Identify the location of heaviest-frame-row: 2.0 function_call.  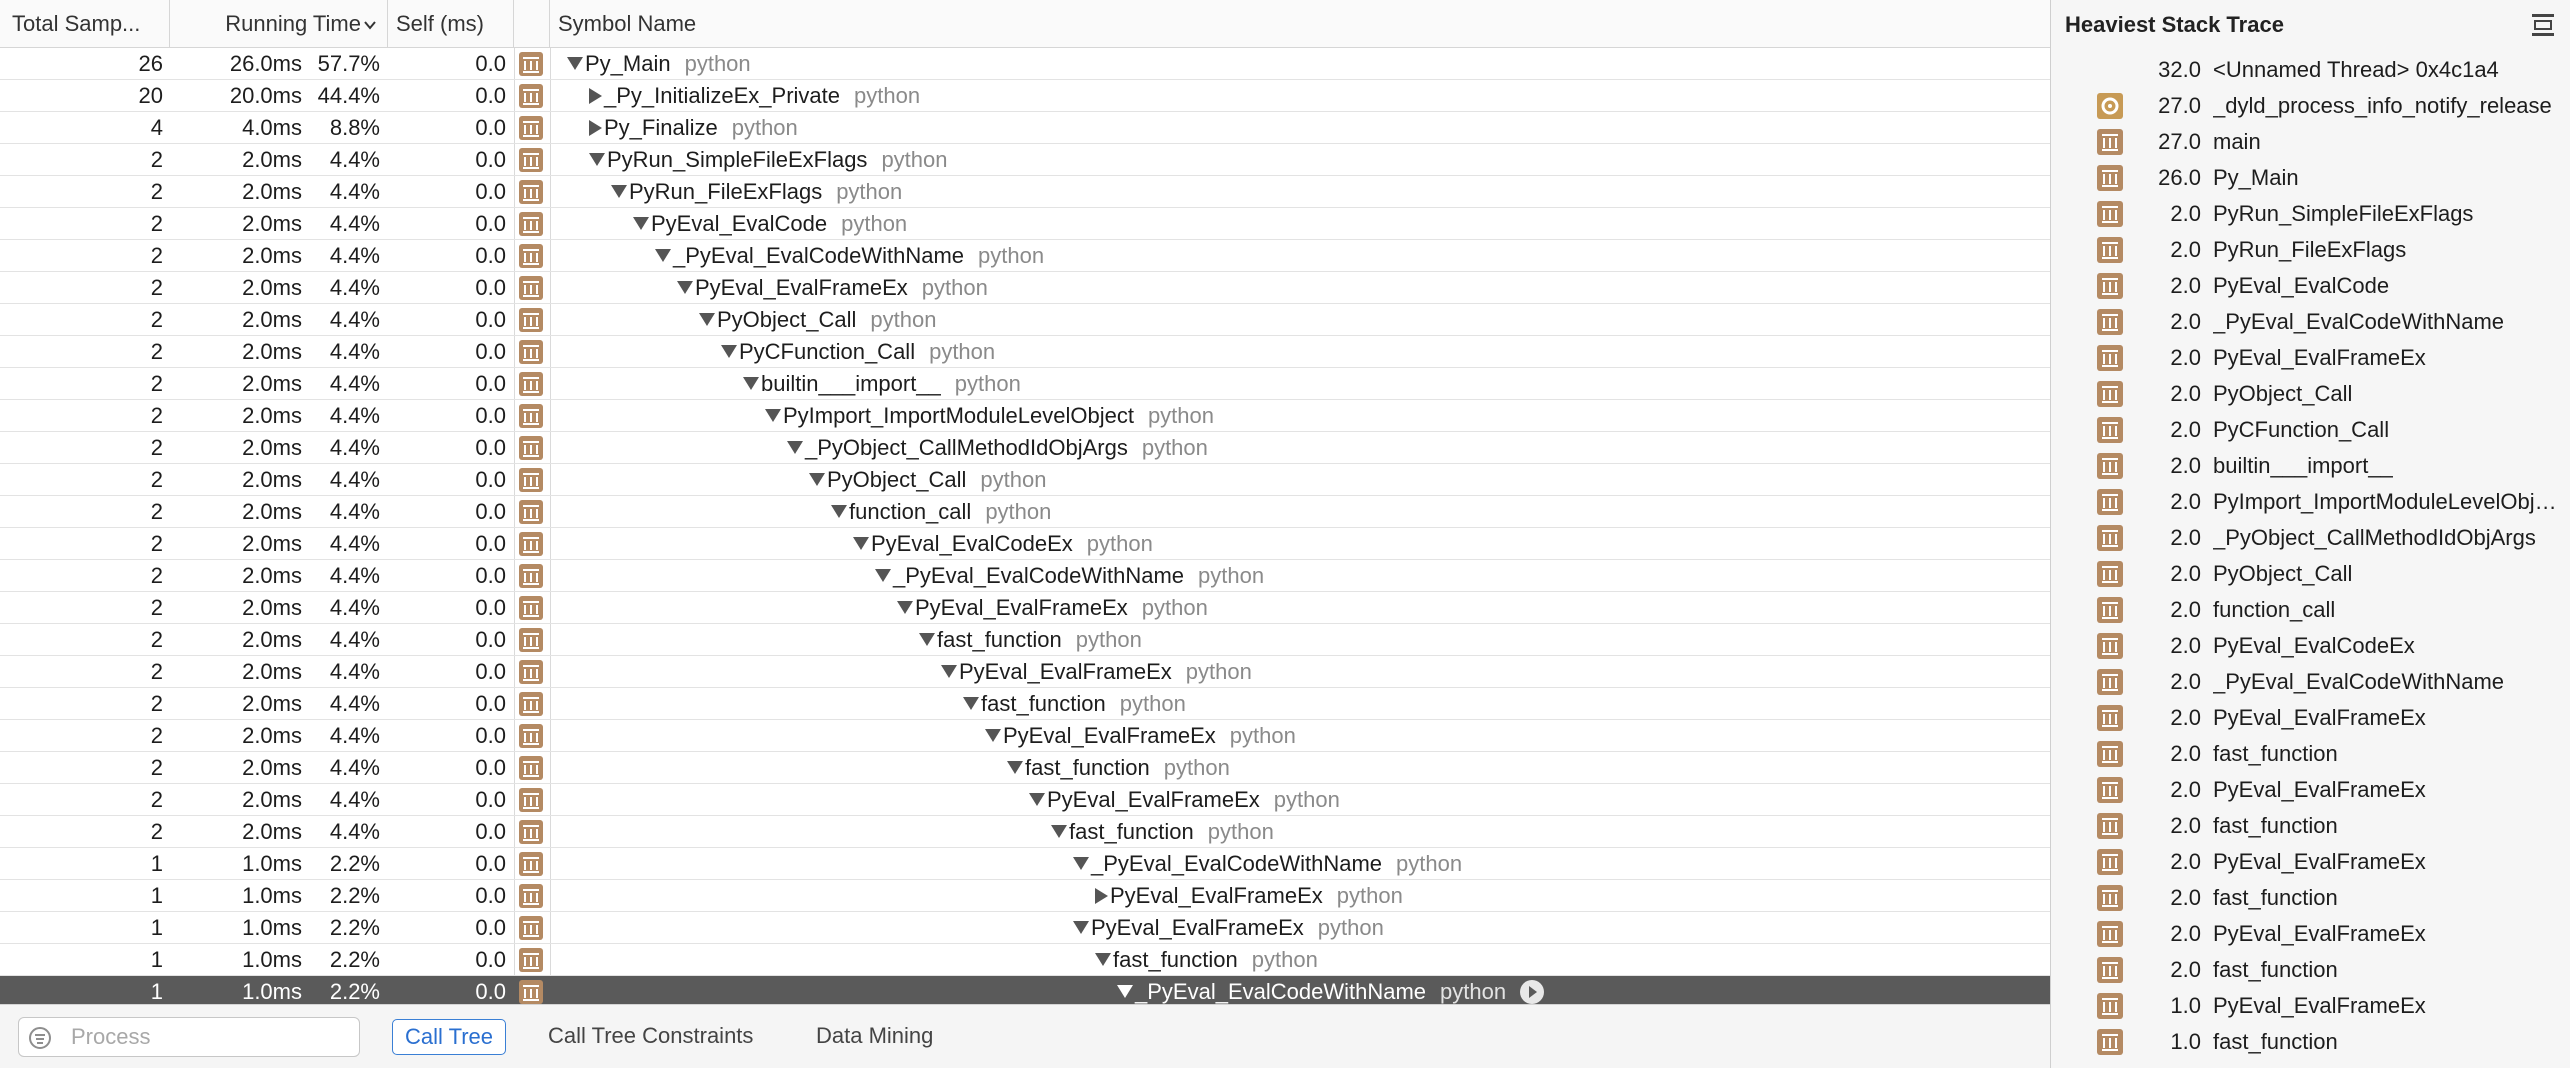
(2310, 610).